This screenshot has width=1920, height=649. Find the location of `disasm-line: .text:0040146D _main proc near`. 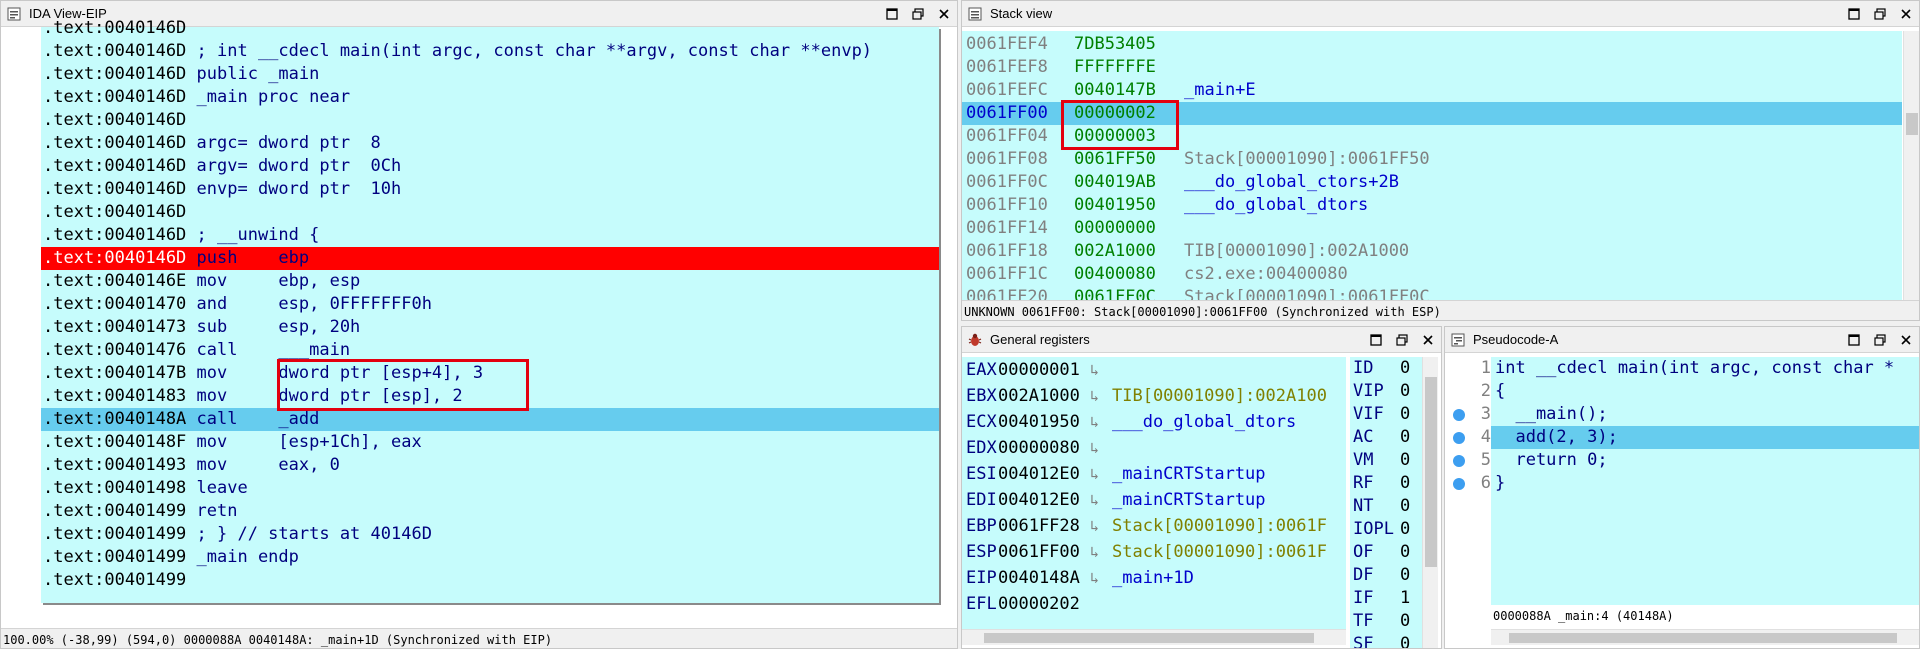

disasm-line: .text:0040146D _main proc near is located at coordinates (490, 97).